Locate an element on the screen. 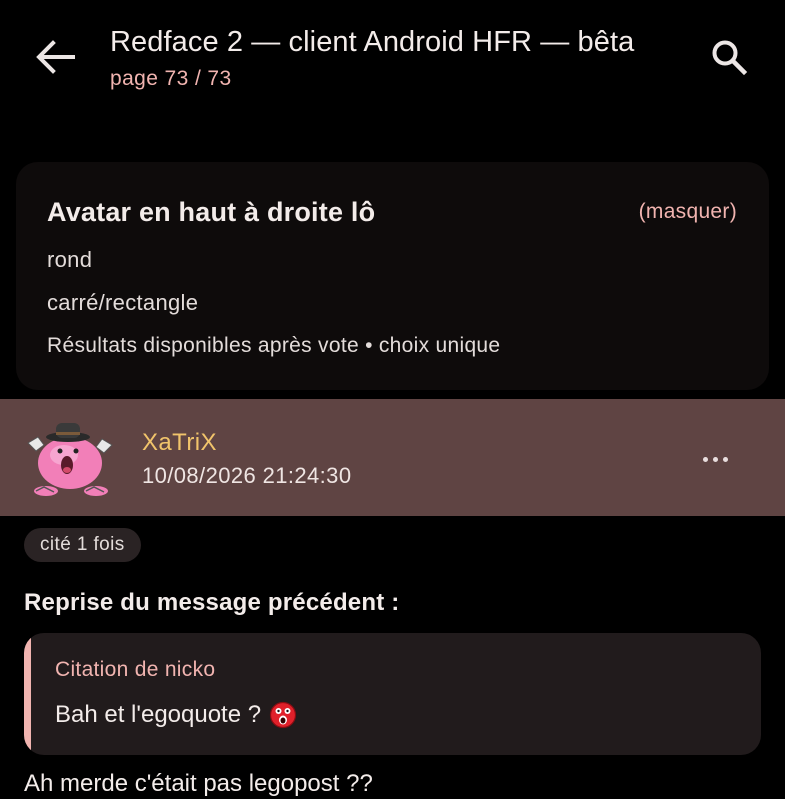  poll-hide-link: (masquer) is located at coordinates (688, 212).